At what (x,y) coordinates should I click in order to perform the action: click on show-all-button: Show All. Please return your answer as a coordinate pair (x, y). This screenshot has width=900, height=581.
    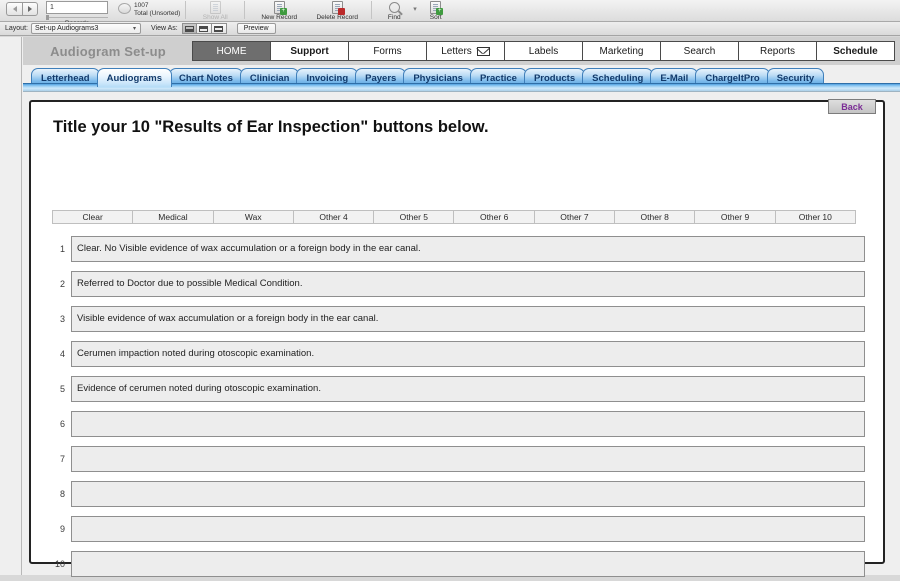
    Looking at the image, I should click on (215, 11).